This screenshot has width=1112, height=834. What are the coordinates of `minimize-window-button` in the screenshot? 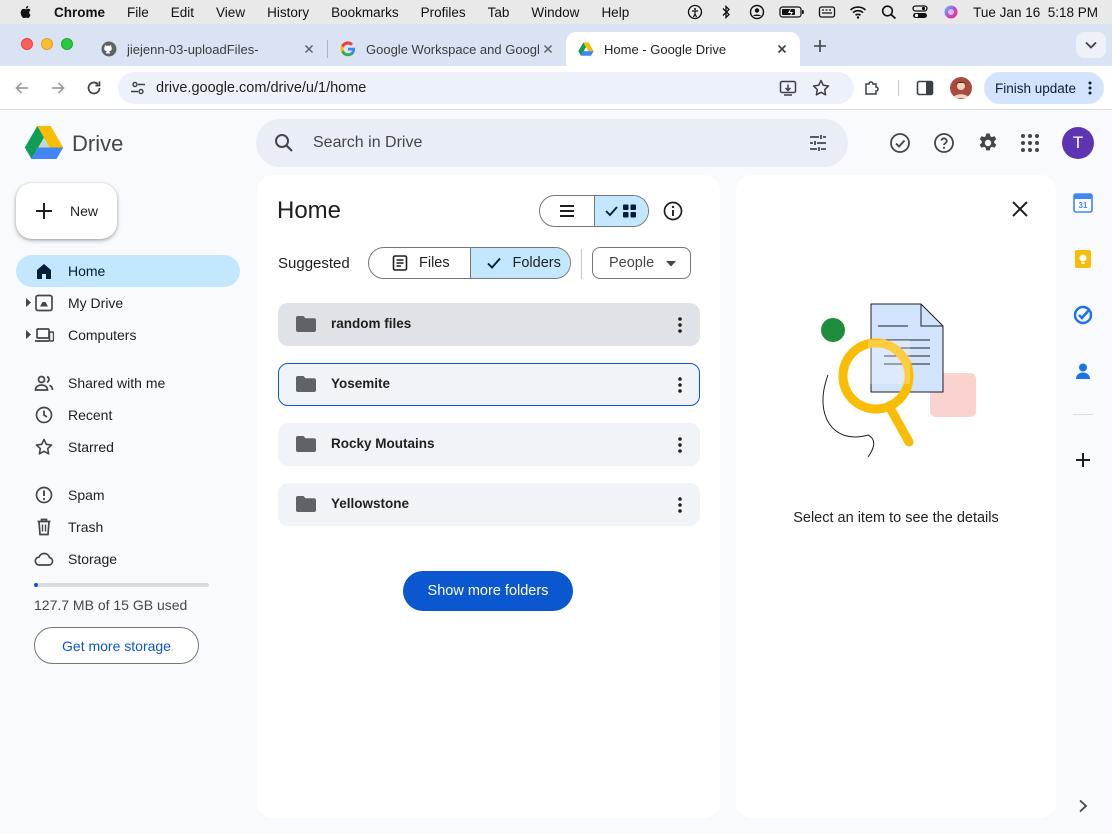 It's located at (47, 44).